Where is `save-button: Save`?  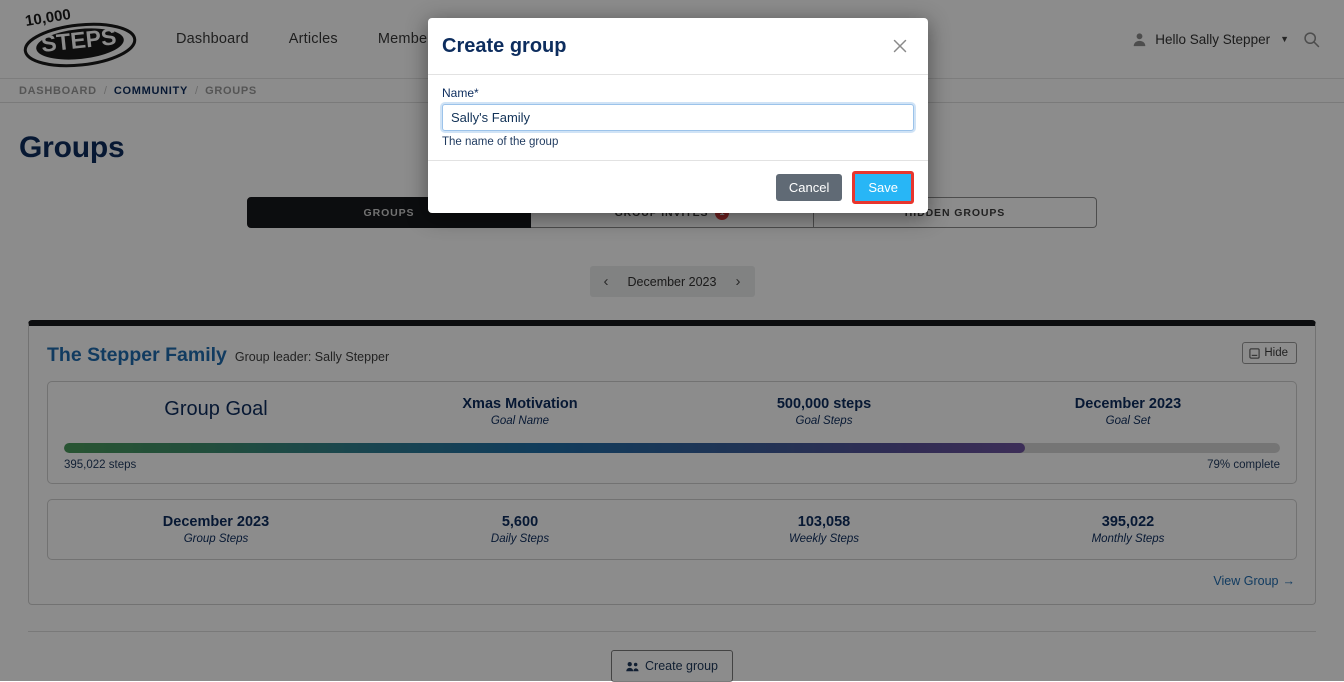
save-button: Save is located at coordinates (883, 187).